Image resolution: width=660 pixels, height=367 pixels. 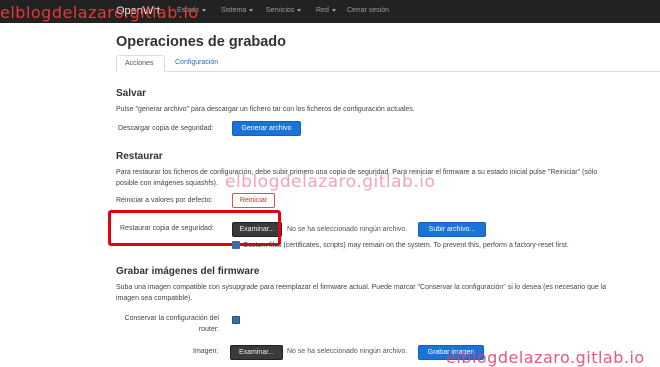 I want to click on watermark-middle: elblogdelazaro.gitlab.io, so click(x=330, y=182).